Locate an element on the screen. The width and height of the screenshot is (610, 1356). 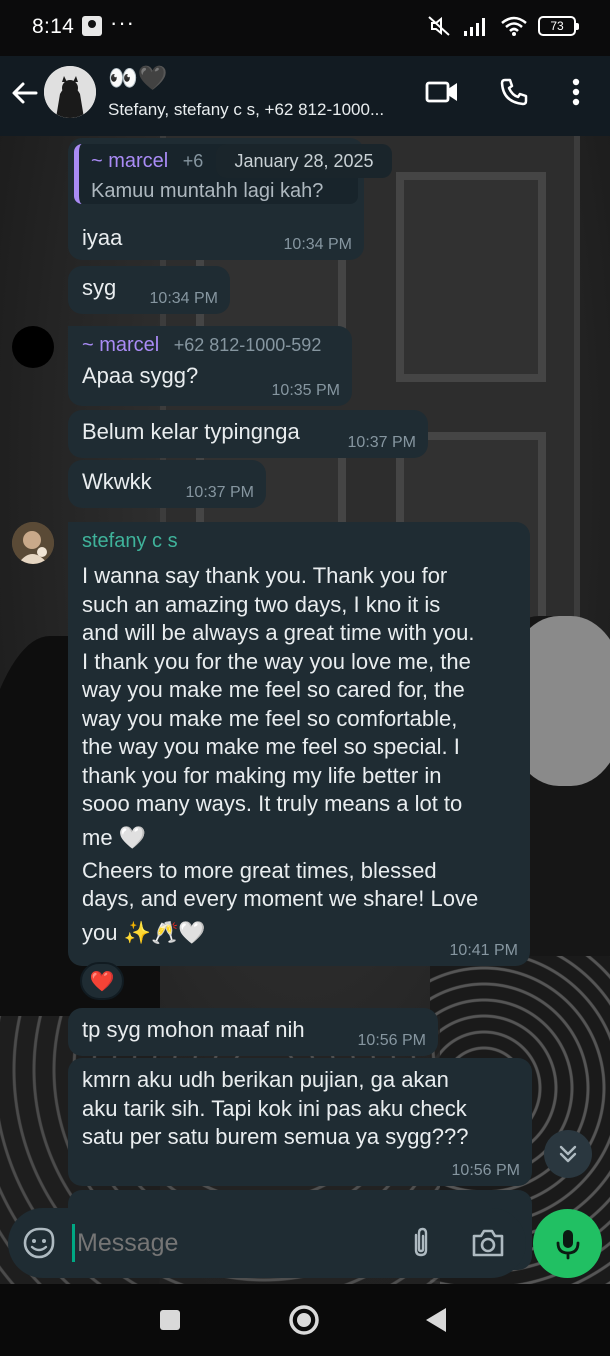
system-navigation-bar is located at coordinates (305, 1320).